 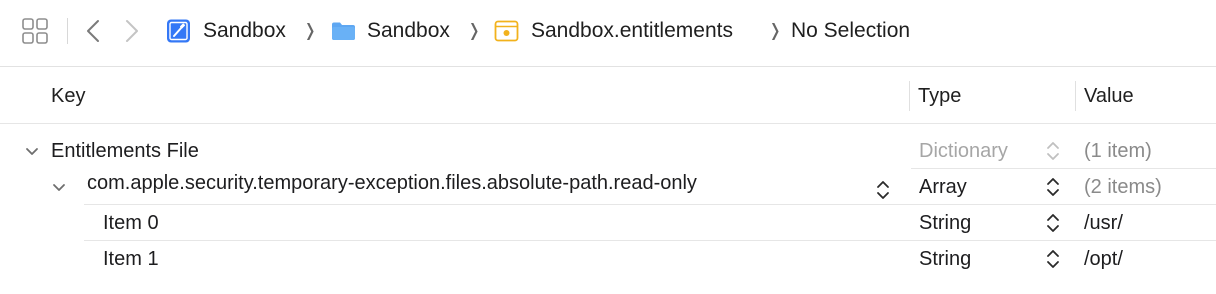 What do you see at coordinates (1123, 187) in the screenshot?
I see `row-value: (2 items)` at bounding box center [1123, 187].